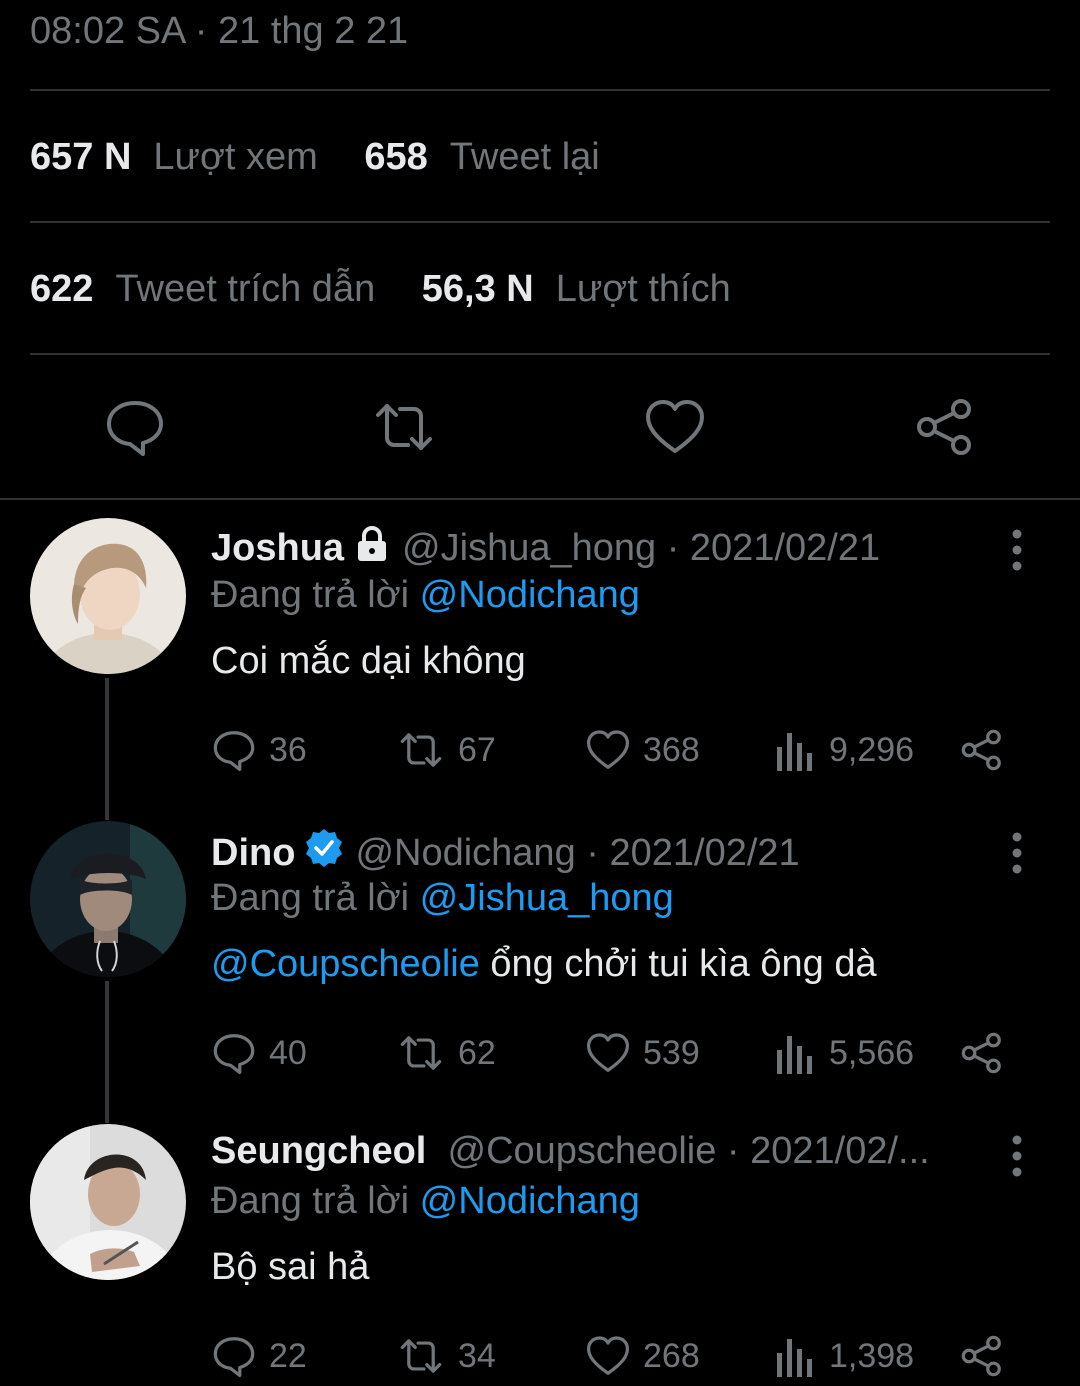 The height and width of the screenshot is (1386, 1080). I want to click on quotes-count: 622, so click(62, 289).